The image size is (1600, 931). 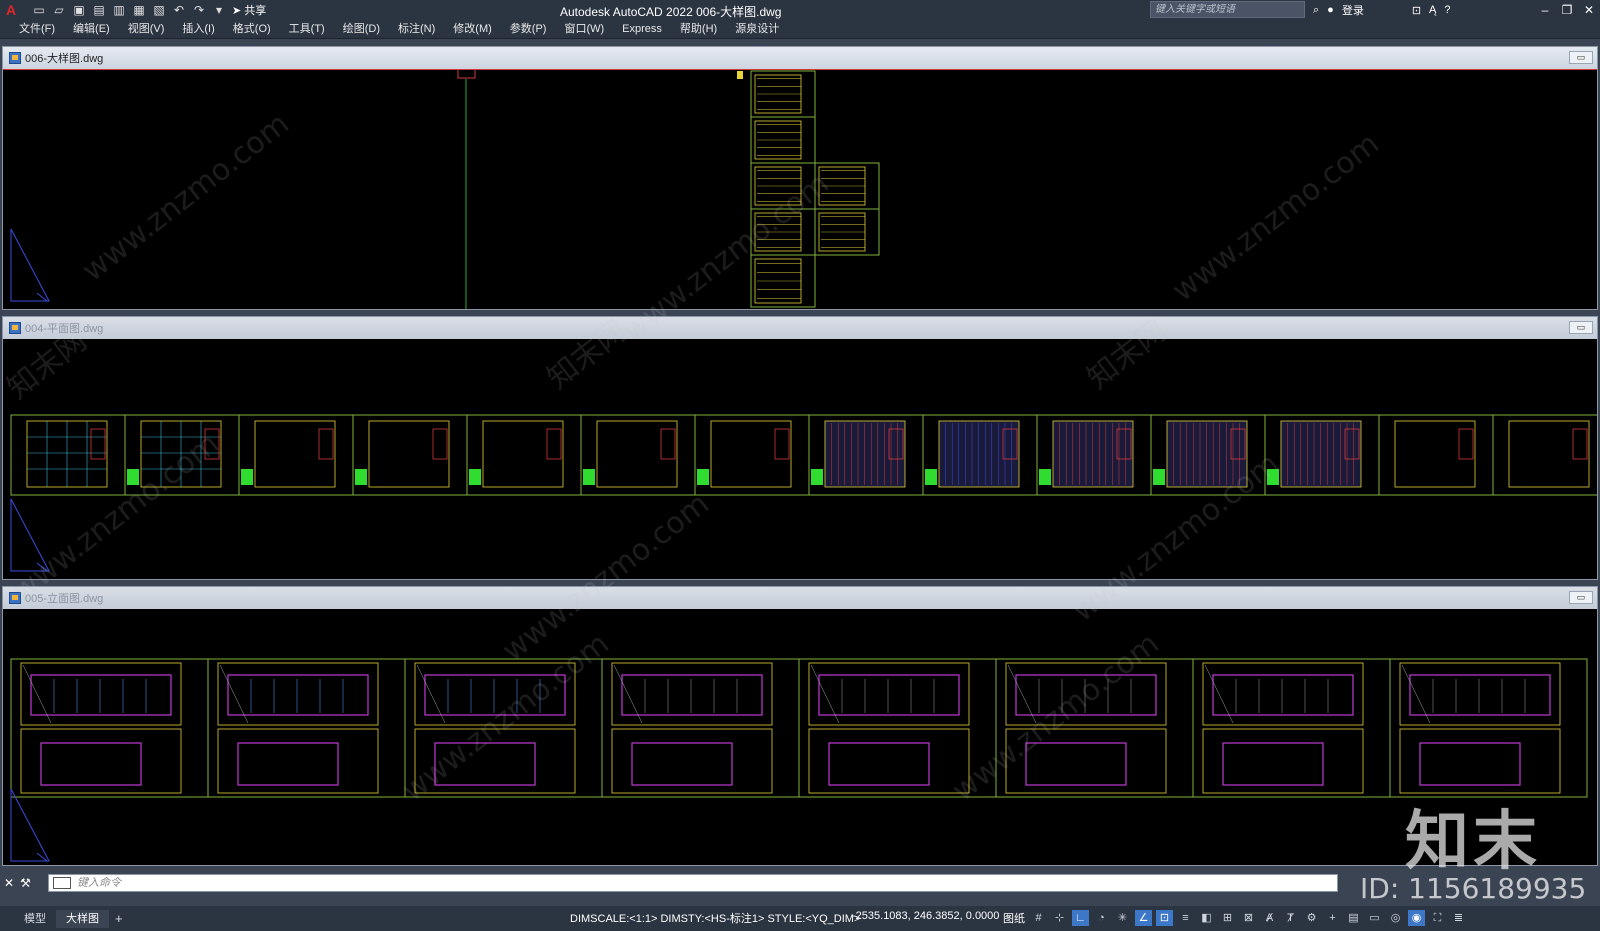 What do you see at coordinates (1059, 918) in the screenshot?
I see `snap-icon: ⊹` at bounding box center [1059, 918].